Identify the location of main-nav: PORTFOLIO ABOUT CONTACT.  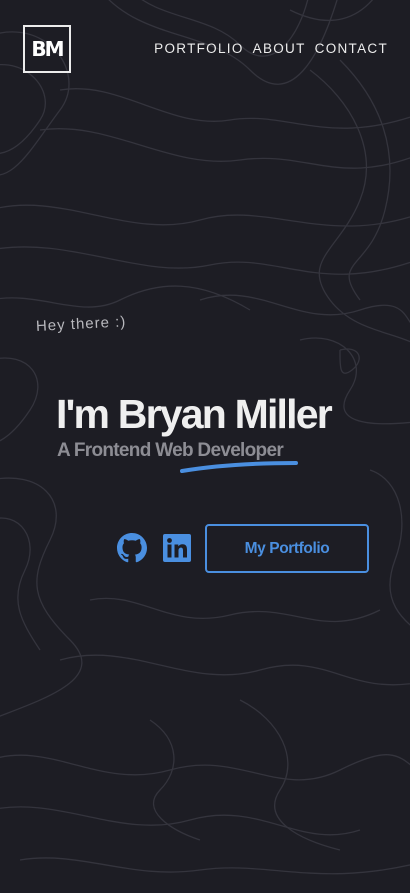
(271, 48).